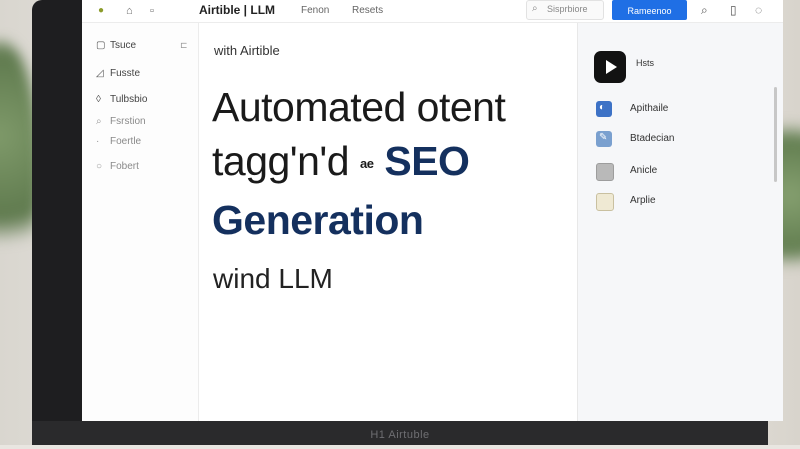  Describe the element at coordinates (100, 73) in the screenshot. I see `image-icon: ◿` at that location.